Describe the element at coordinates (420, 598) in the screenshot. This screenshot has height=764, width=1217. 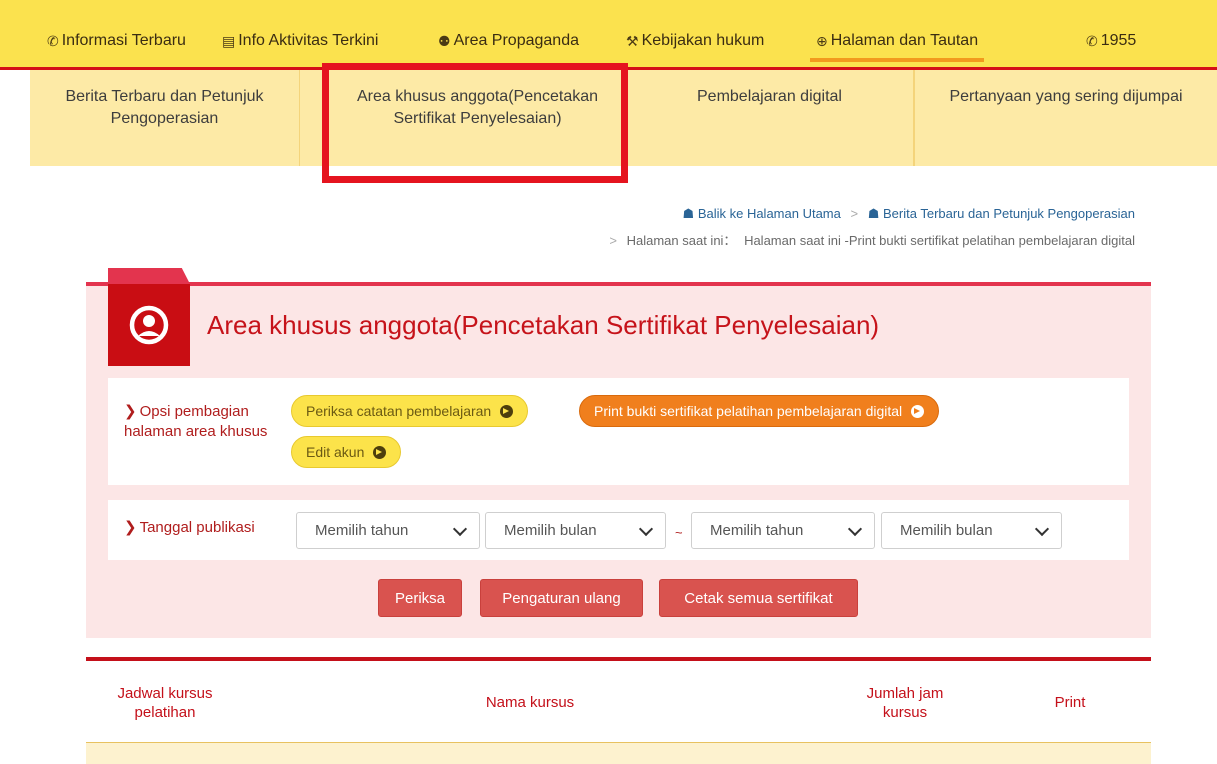
I see `check-button: Periksa` at that location.